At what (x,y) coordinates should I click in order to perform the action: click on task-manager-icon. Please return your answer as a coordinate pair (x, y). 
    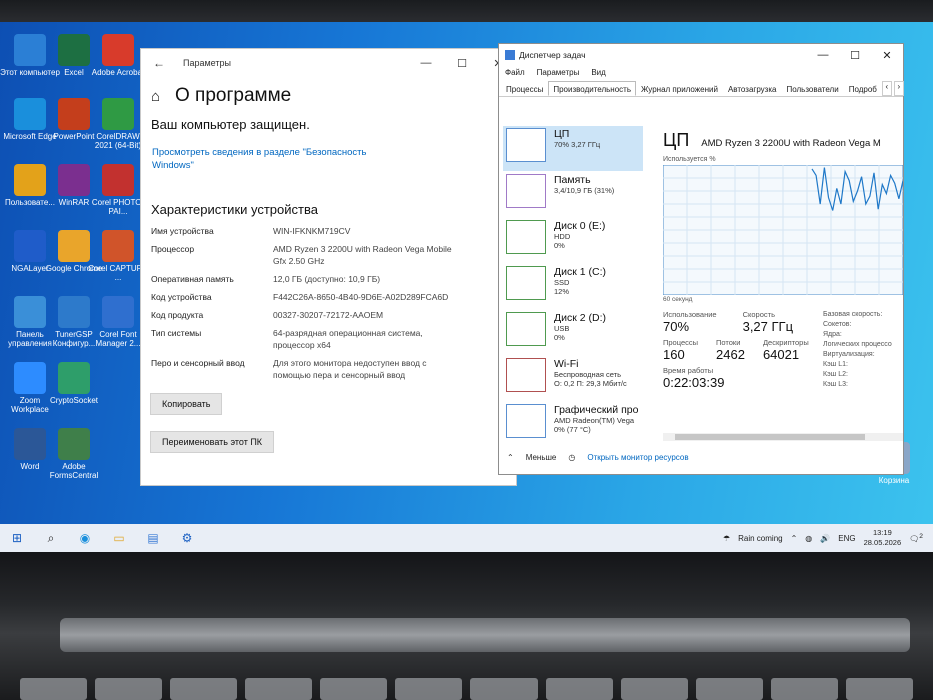
    Looking at the image, I should click on (510, 55).